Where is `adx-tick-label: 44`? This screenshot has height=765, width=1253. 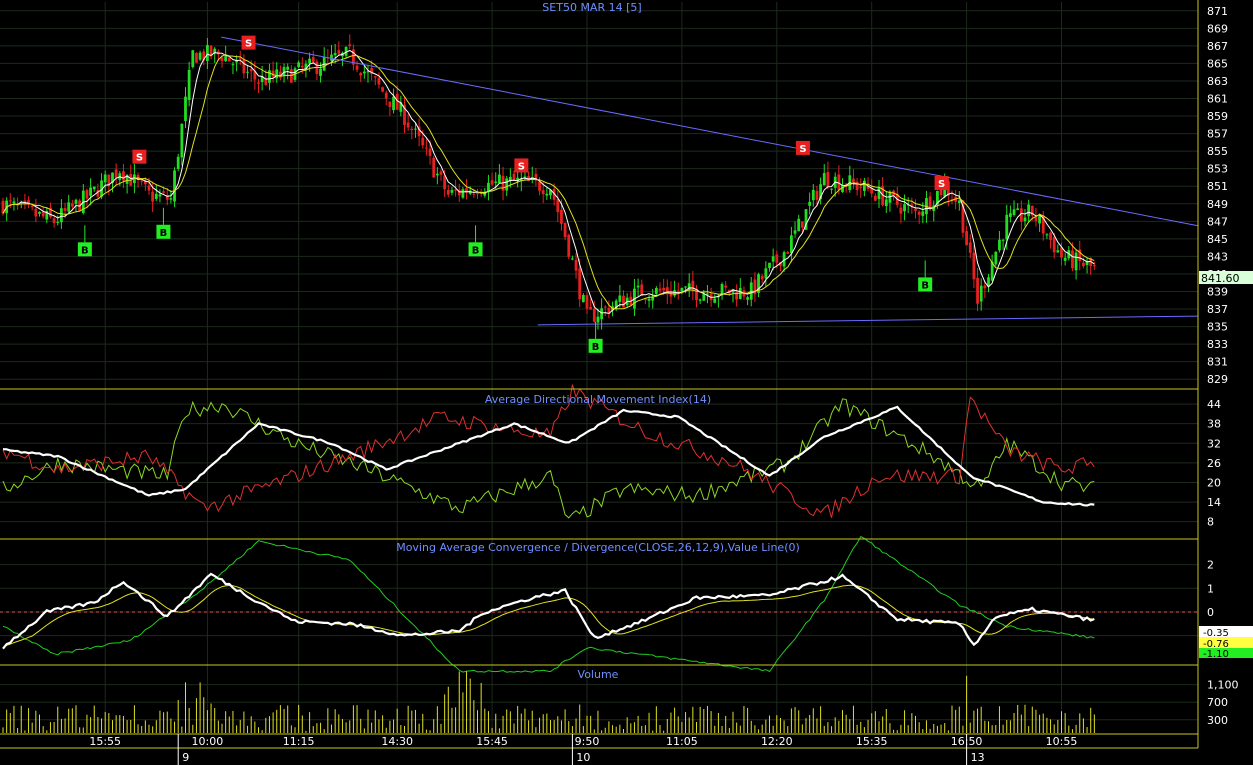
adx-tick-label: 44 is located at coordinates (1214, 404).